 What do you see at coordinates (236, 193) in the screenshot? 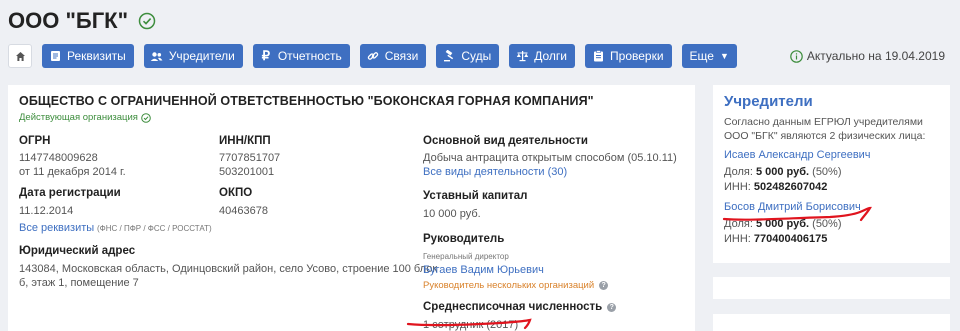
I see `okpo-label: ОКПО` at bounding box center [236, 193].